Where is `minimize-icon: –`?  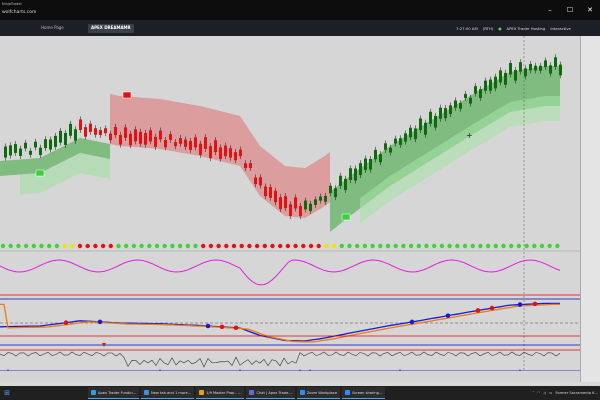
minimize-icon: – is located at coordinates (550, 10).